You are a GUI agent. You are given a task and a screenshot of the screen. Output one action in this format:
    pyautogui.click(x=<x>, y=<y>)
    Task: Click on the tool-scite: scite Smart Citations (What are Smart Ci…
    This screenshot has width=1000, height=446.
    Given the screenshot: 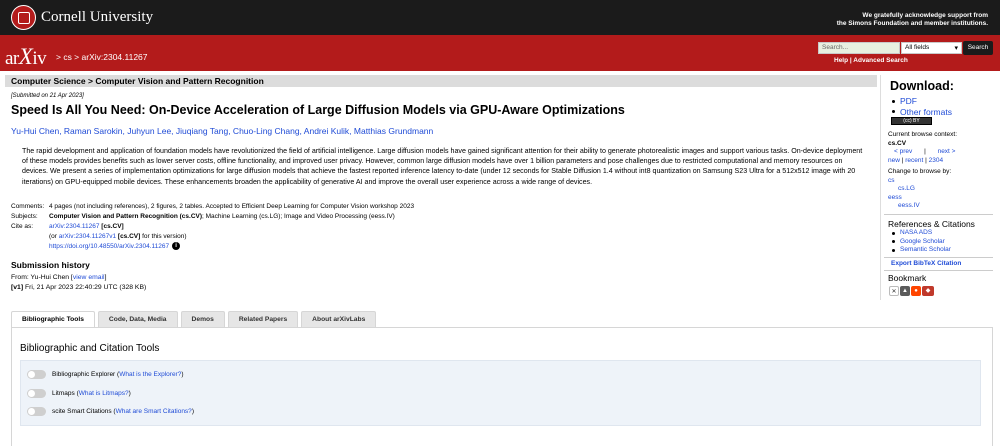 What is the action you would take?
    pyautogui.click(x=110, y=411)
    